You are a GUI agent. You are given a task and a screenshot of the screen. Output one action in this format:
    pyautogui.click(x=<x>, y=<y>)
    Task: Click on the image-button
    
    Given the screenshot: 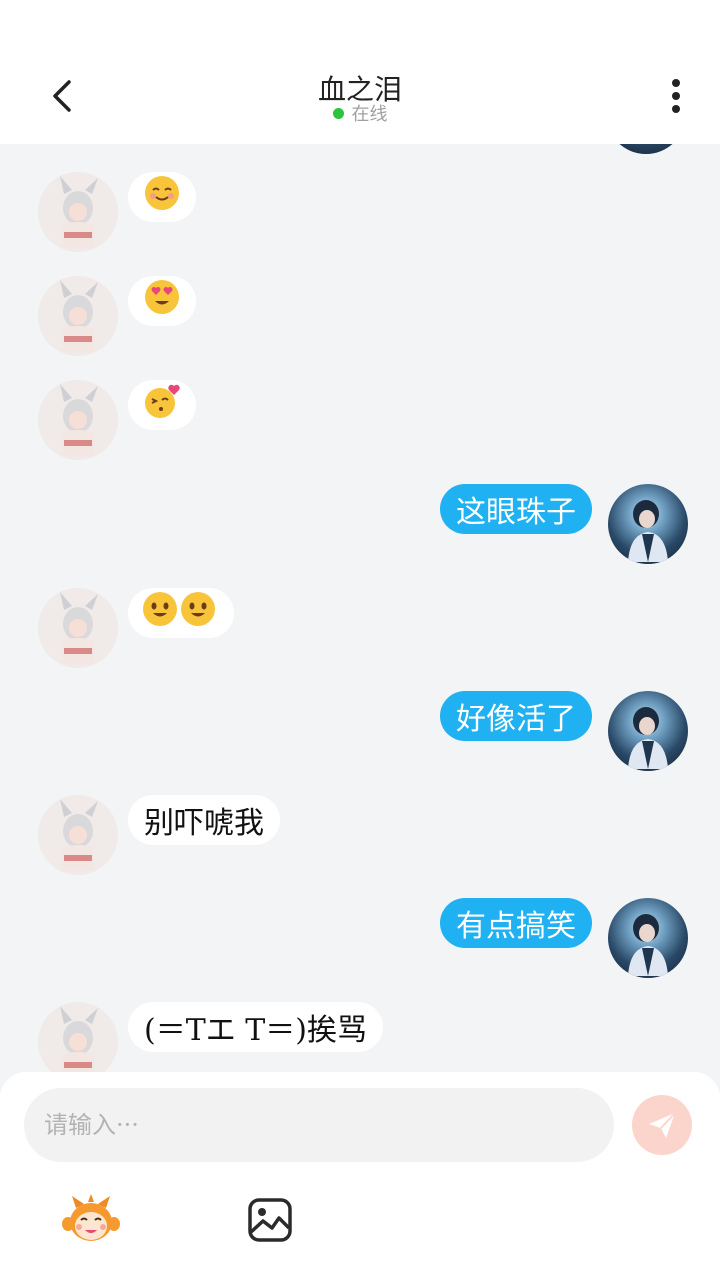 What is the action you would take?
    pyautogui.click(x=270, y=1220)
    